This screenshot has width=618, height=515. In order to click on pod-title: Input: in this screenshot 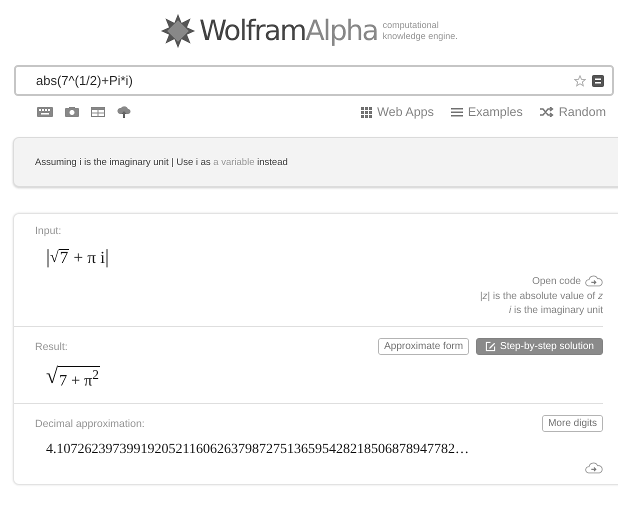, I will do `click(48, 231)`.